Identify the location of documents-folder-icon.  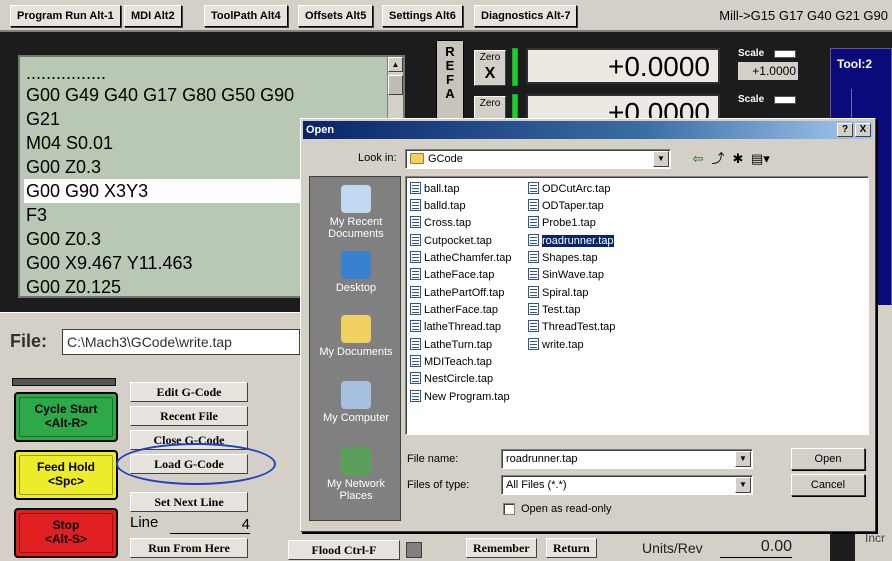
(356, 329).